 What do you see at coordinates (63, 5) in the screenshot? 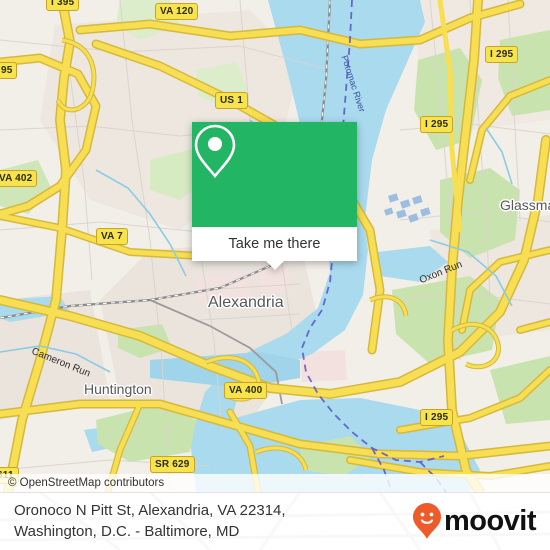
I see `road-shield: I 395` at bounding box center [63, 5].